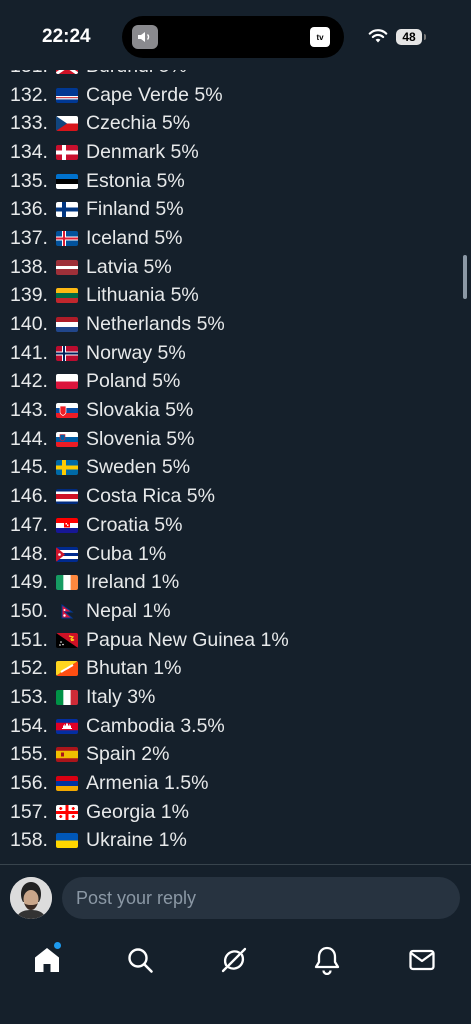 This screenshot has width=471, height=1024. Describe the element at coordinates (67, 353) in the screenshot. I see `norway-flag-icon` at that location.